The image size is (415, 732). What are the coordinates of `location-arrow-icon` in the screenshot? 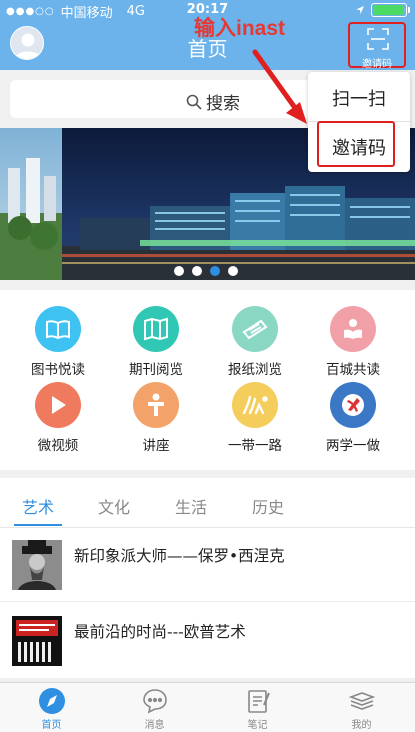 It's located at (360, 10).